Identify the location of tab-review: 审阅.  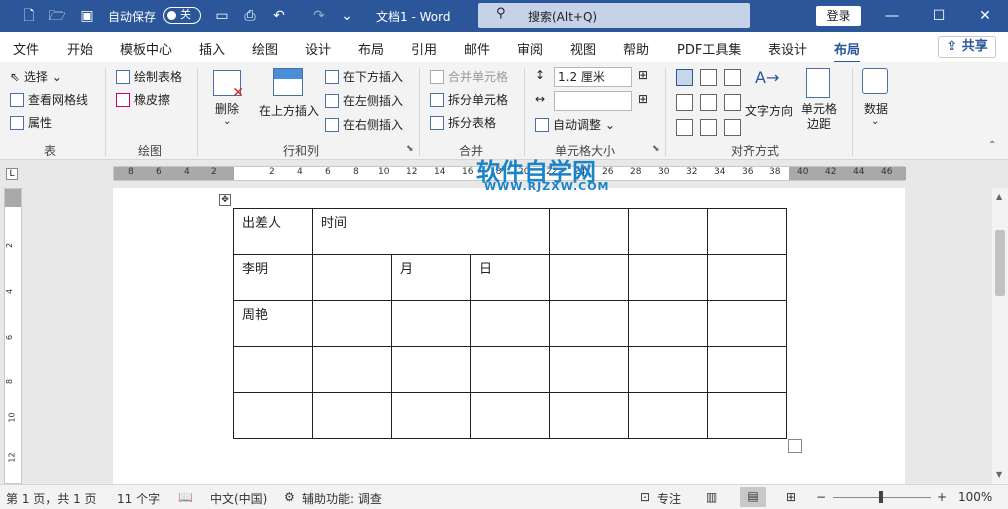
(530, 48).